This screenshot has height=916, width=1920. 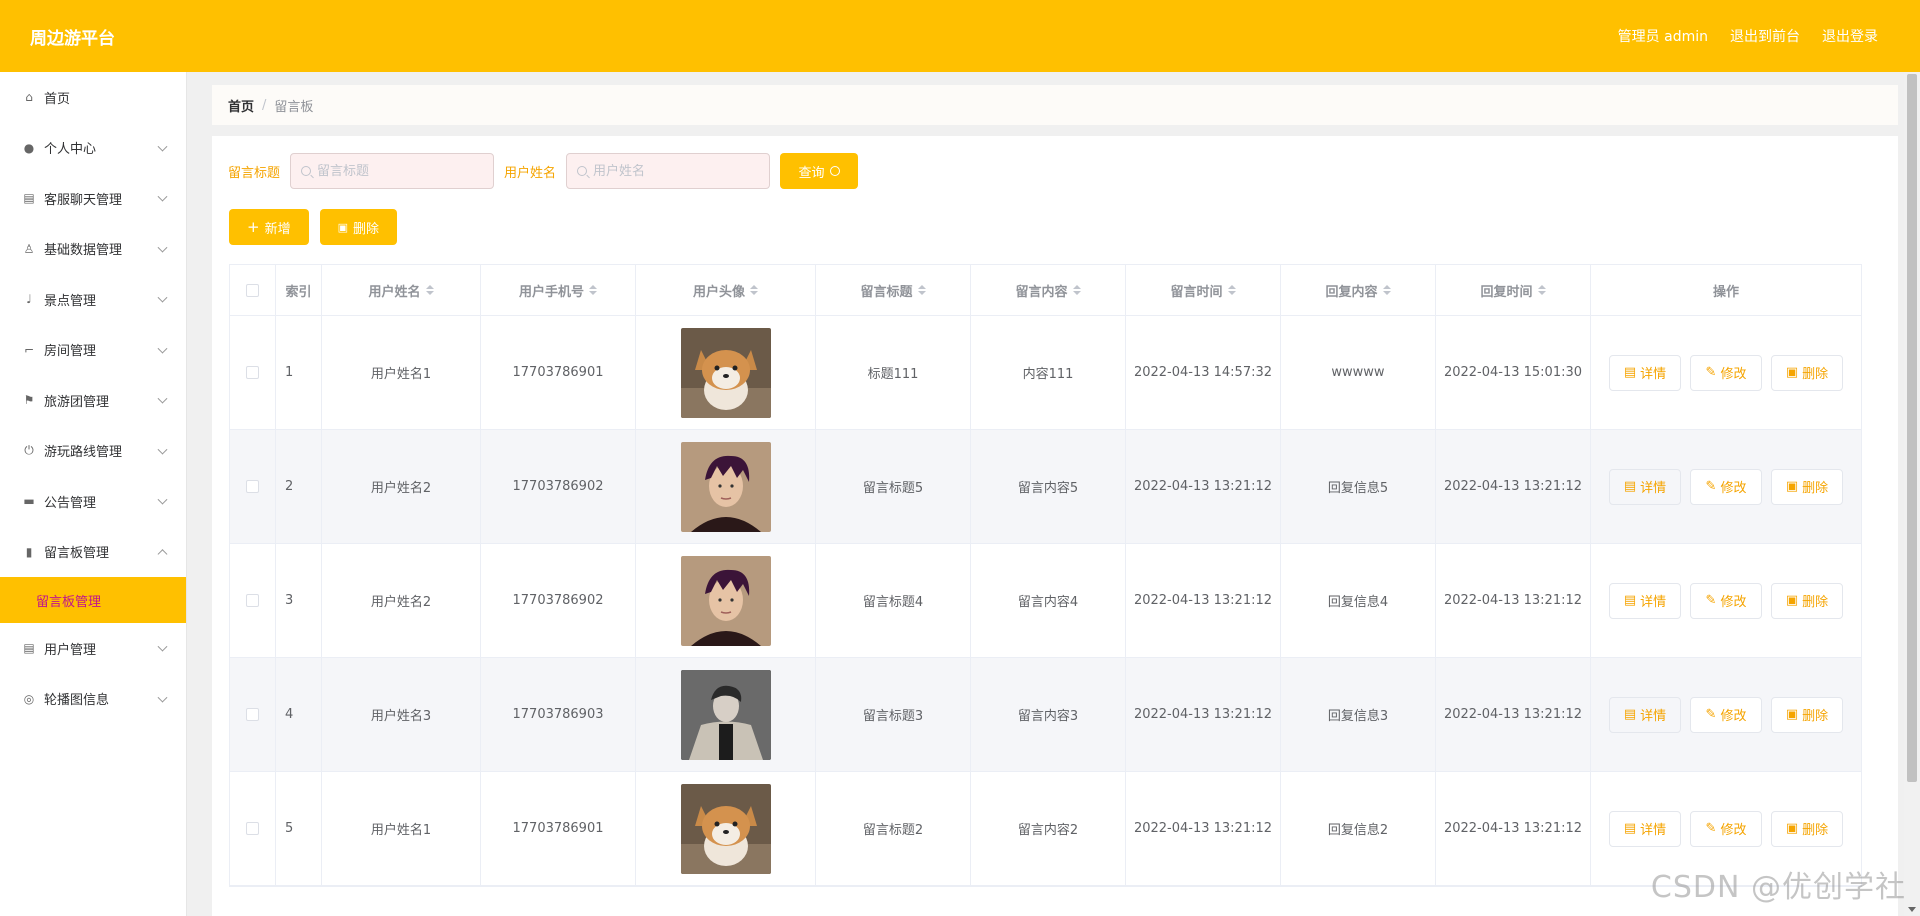 What do you see at coordinates (893, 290) in the screenshot?
I see `column-header: 留言标题` at bounding box center [893, 290].